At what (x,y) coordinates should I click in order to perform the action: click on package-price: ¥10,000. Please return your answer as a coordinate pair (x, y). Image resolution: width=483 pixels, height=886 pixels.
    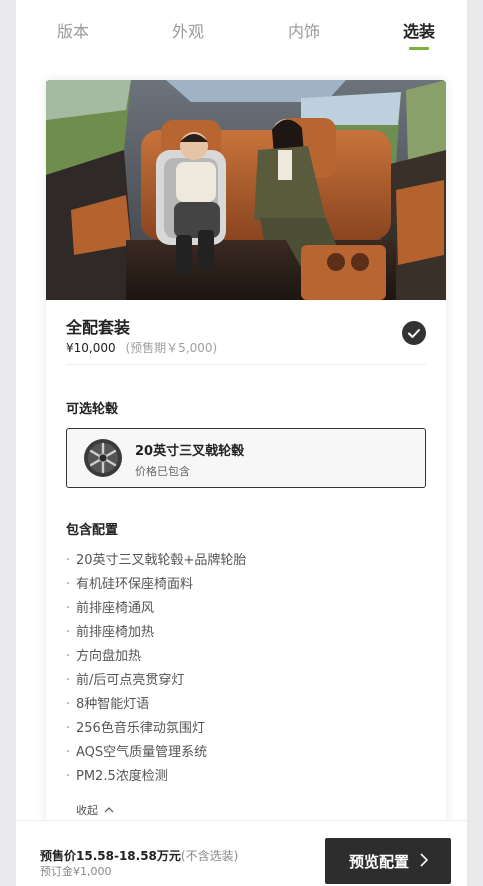
    Looking at the image, I should click on (91, 348).